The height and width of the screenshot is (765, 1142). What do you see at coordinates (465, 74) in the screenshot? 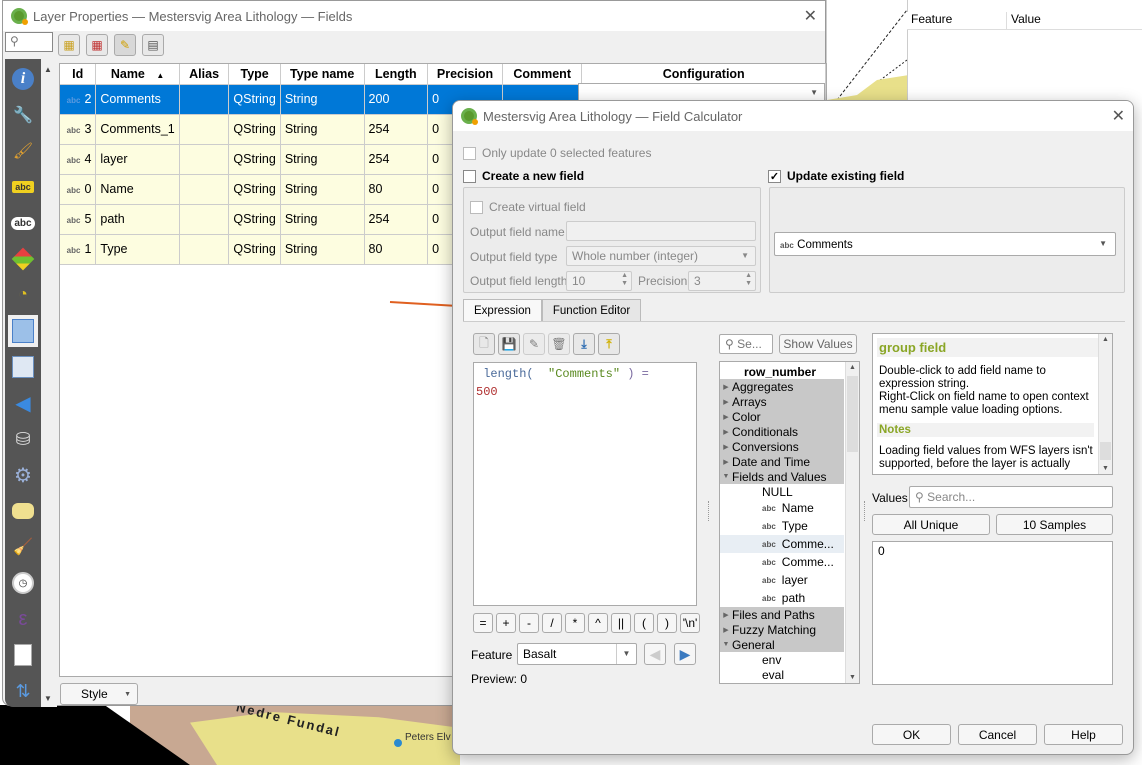
I see `col-precision: Precision` at bounding box center [465, 74].